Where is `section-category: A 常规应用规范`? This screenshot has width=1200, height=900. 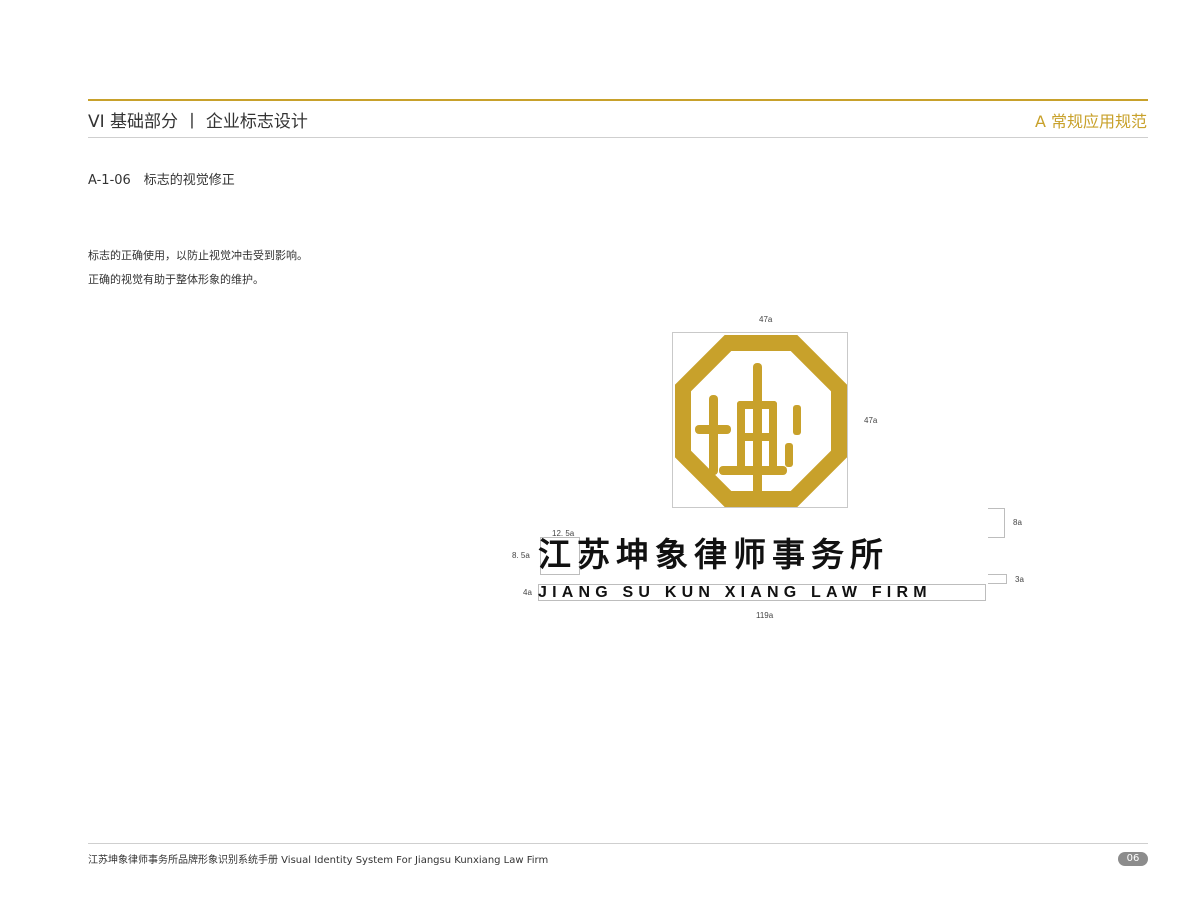
section-category: A 常规应用规范 is located at coordinates (1090, 121).